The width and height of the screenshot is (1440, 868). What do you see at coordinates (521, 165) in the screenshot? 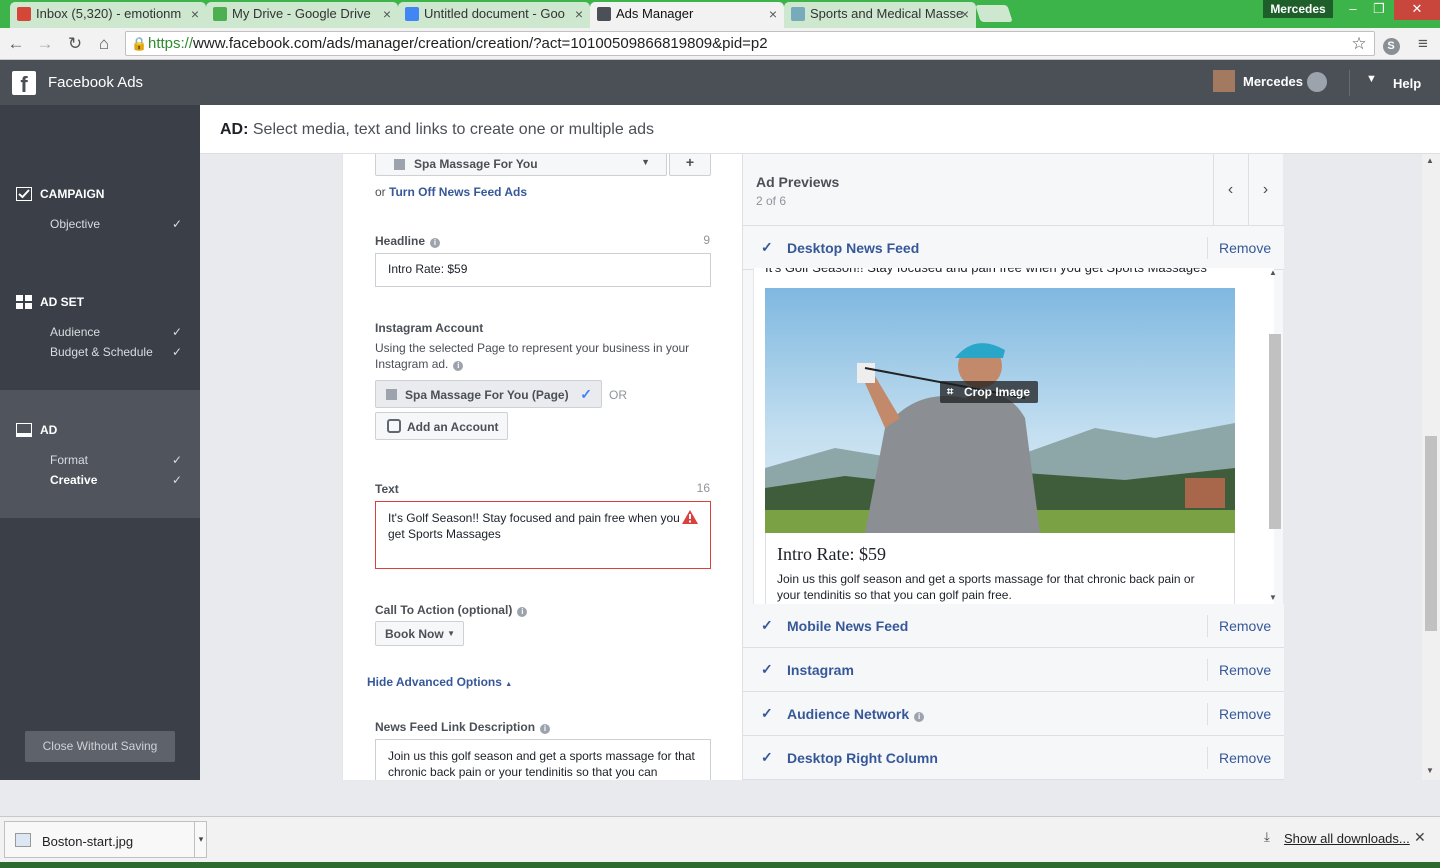
I see `page-select: Spa Massage For You ▼` at bounding box center [521, 165].